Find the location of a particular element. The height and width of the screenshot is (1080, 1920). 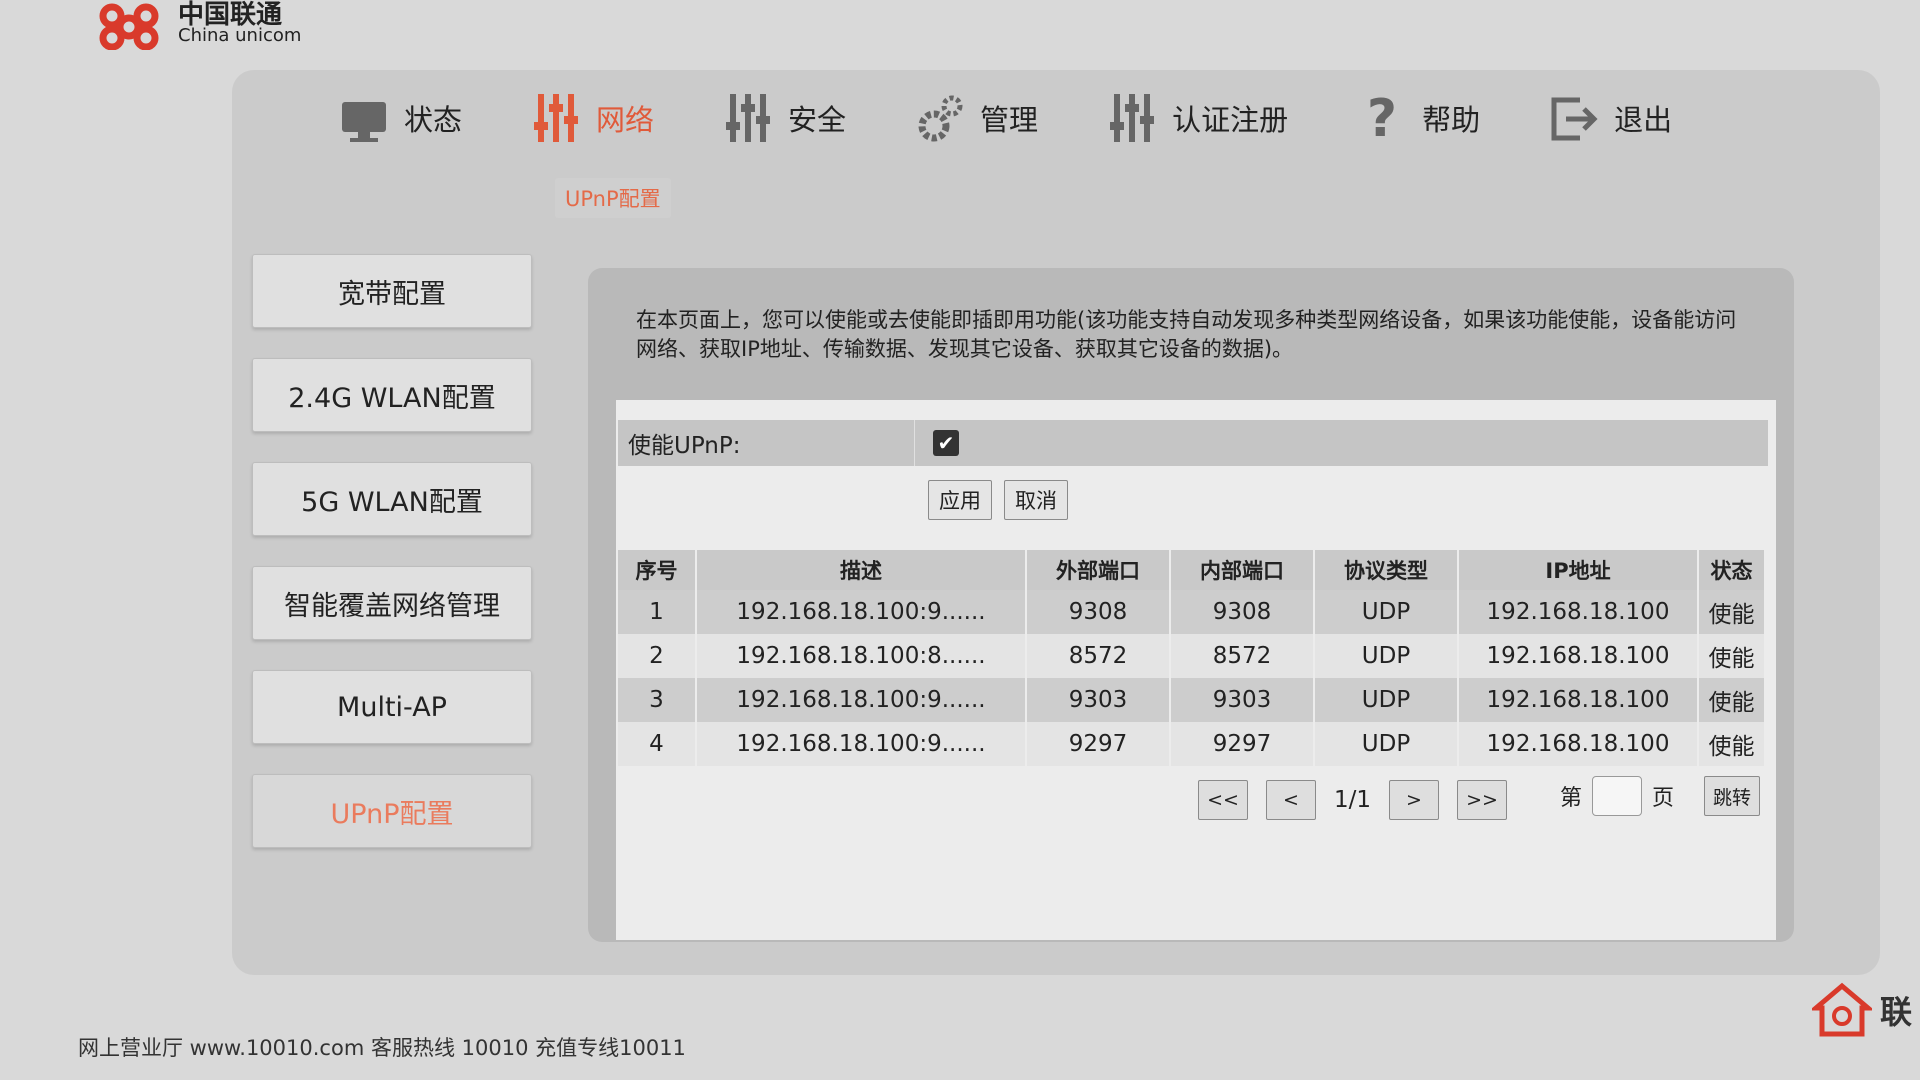

checkmark-icon: ✔ is located at coordinates (946, 443).